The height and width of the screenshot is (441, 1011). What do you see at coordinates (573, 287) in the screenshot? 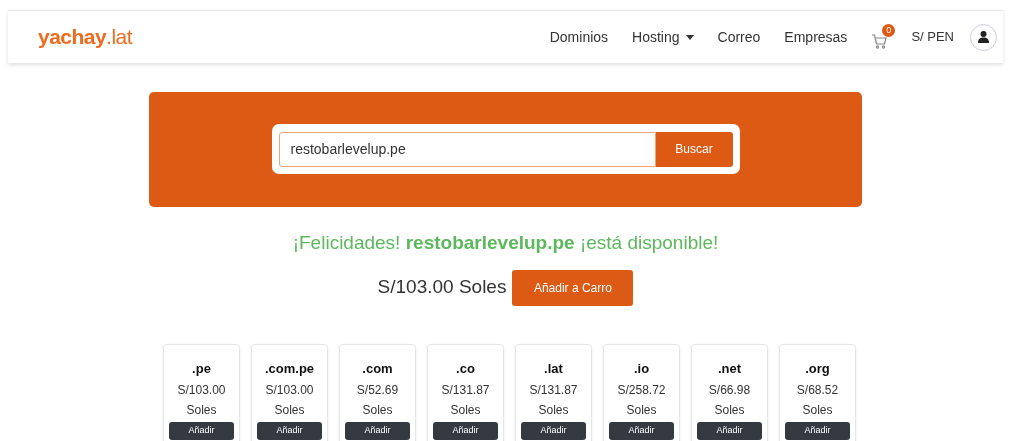
I see `add-to-cart-button: Añadir a Carro` at bounding box center [573, 287].